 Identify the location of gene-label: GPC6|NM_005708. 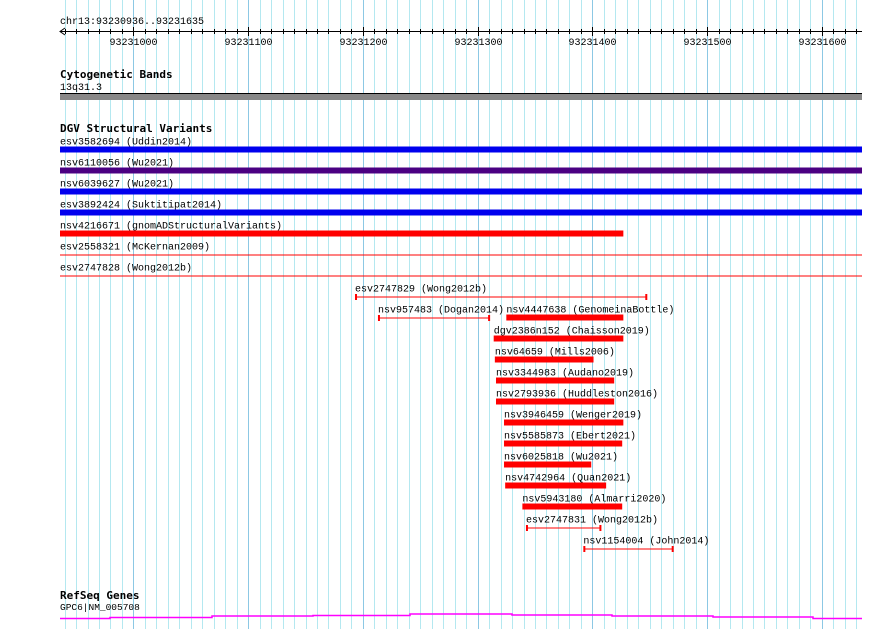
(100, 607).